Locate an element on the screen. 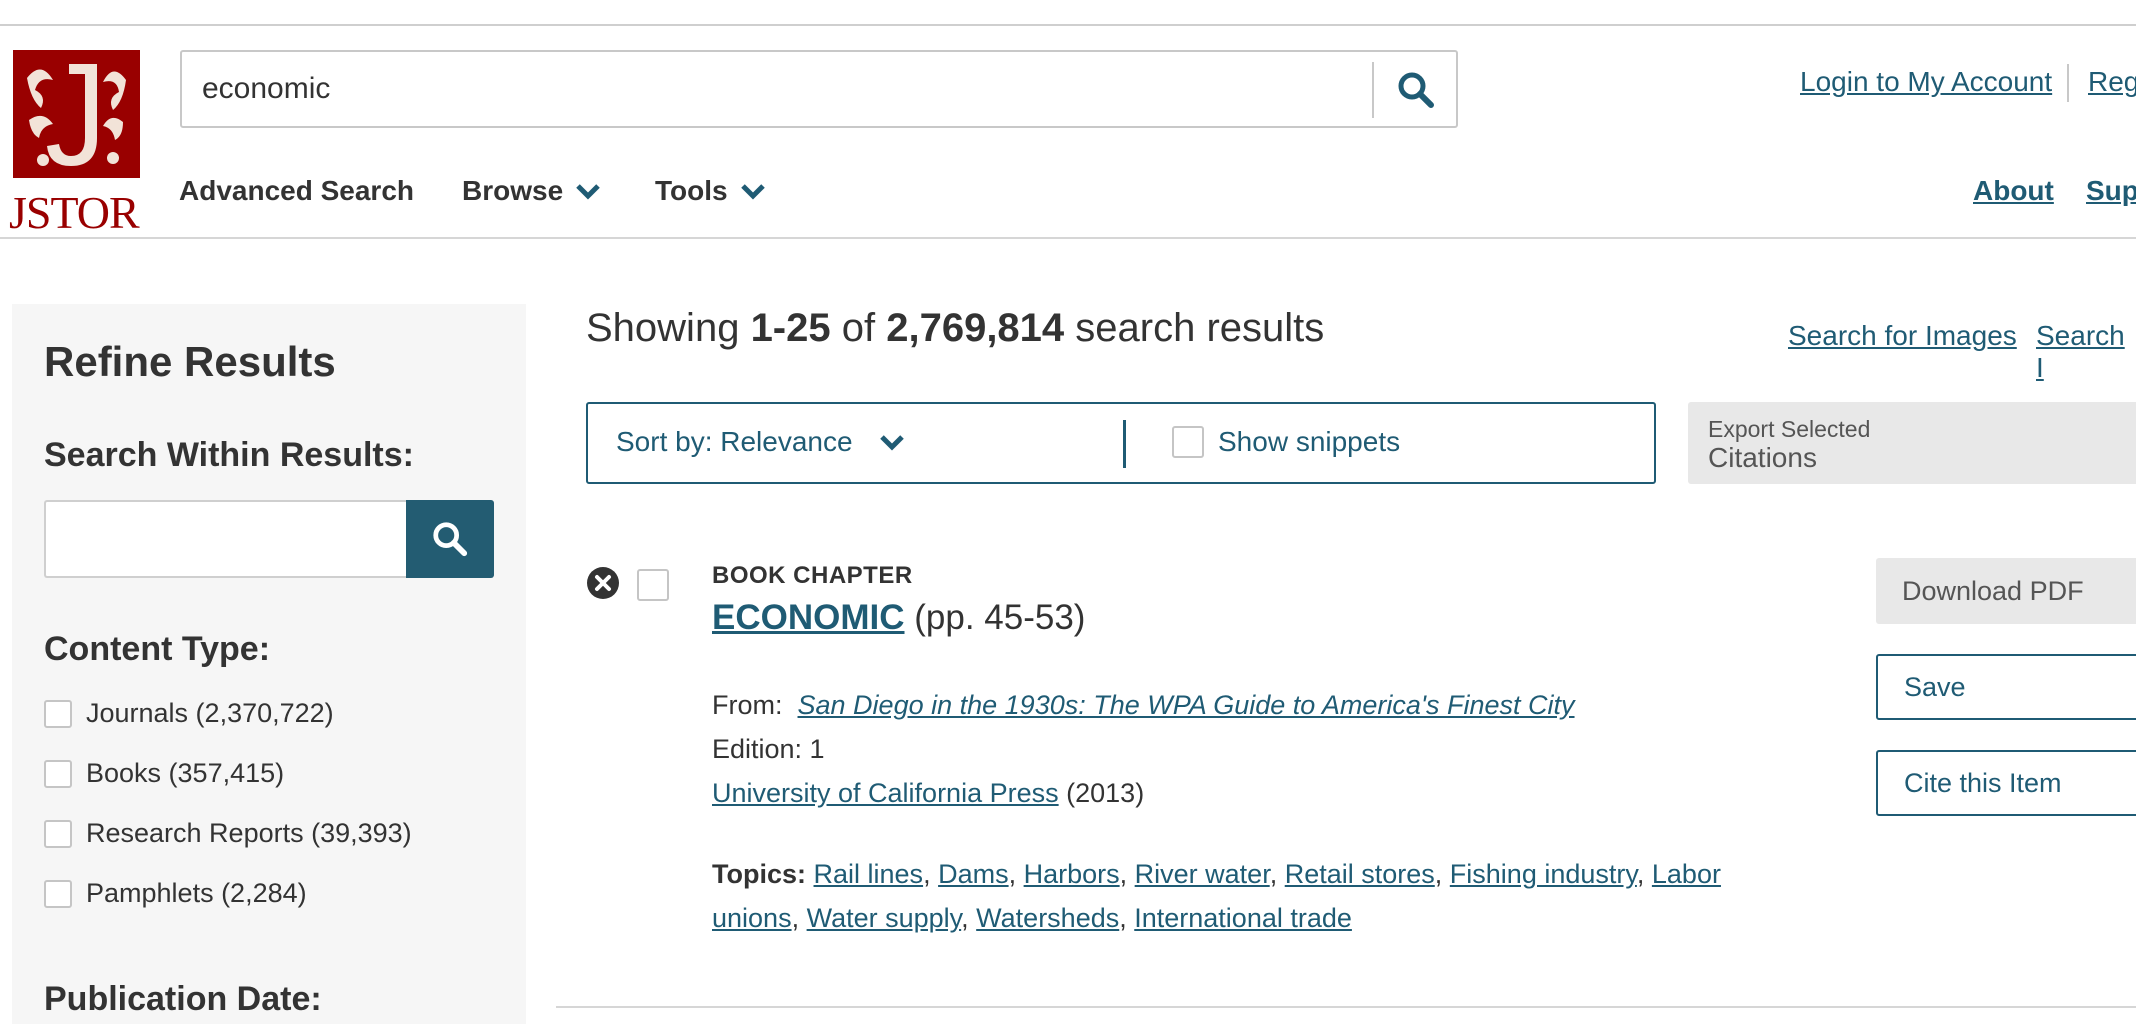 Image resolution: width=2136 pixels, height=1024 pixels. topic-link: River water is located at coordinates (1202, 874).